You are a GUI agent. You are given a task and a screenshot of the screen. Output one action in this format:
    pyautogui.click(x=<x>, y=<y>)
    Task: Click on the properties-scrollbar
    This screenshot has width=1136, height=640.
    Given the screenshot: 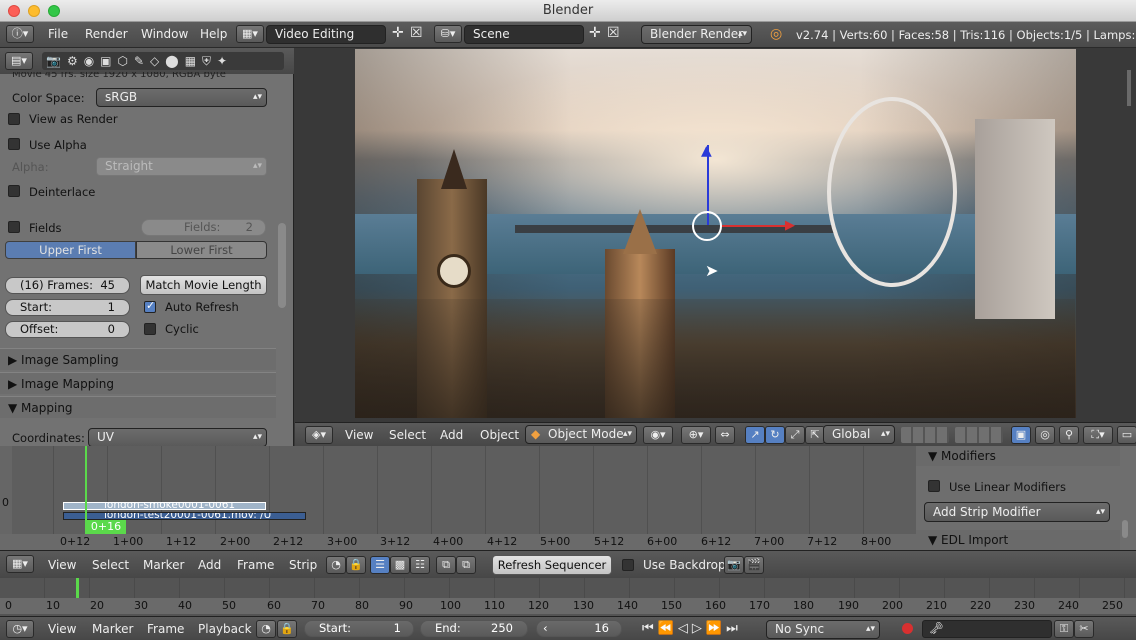 What is the action you would take?
    pyautogui.click(x=282, y=265)
    